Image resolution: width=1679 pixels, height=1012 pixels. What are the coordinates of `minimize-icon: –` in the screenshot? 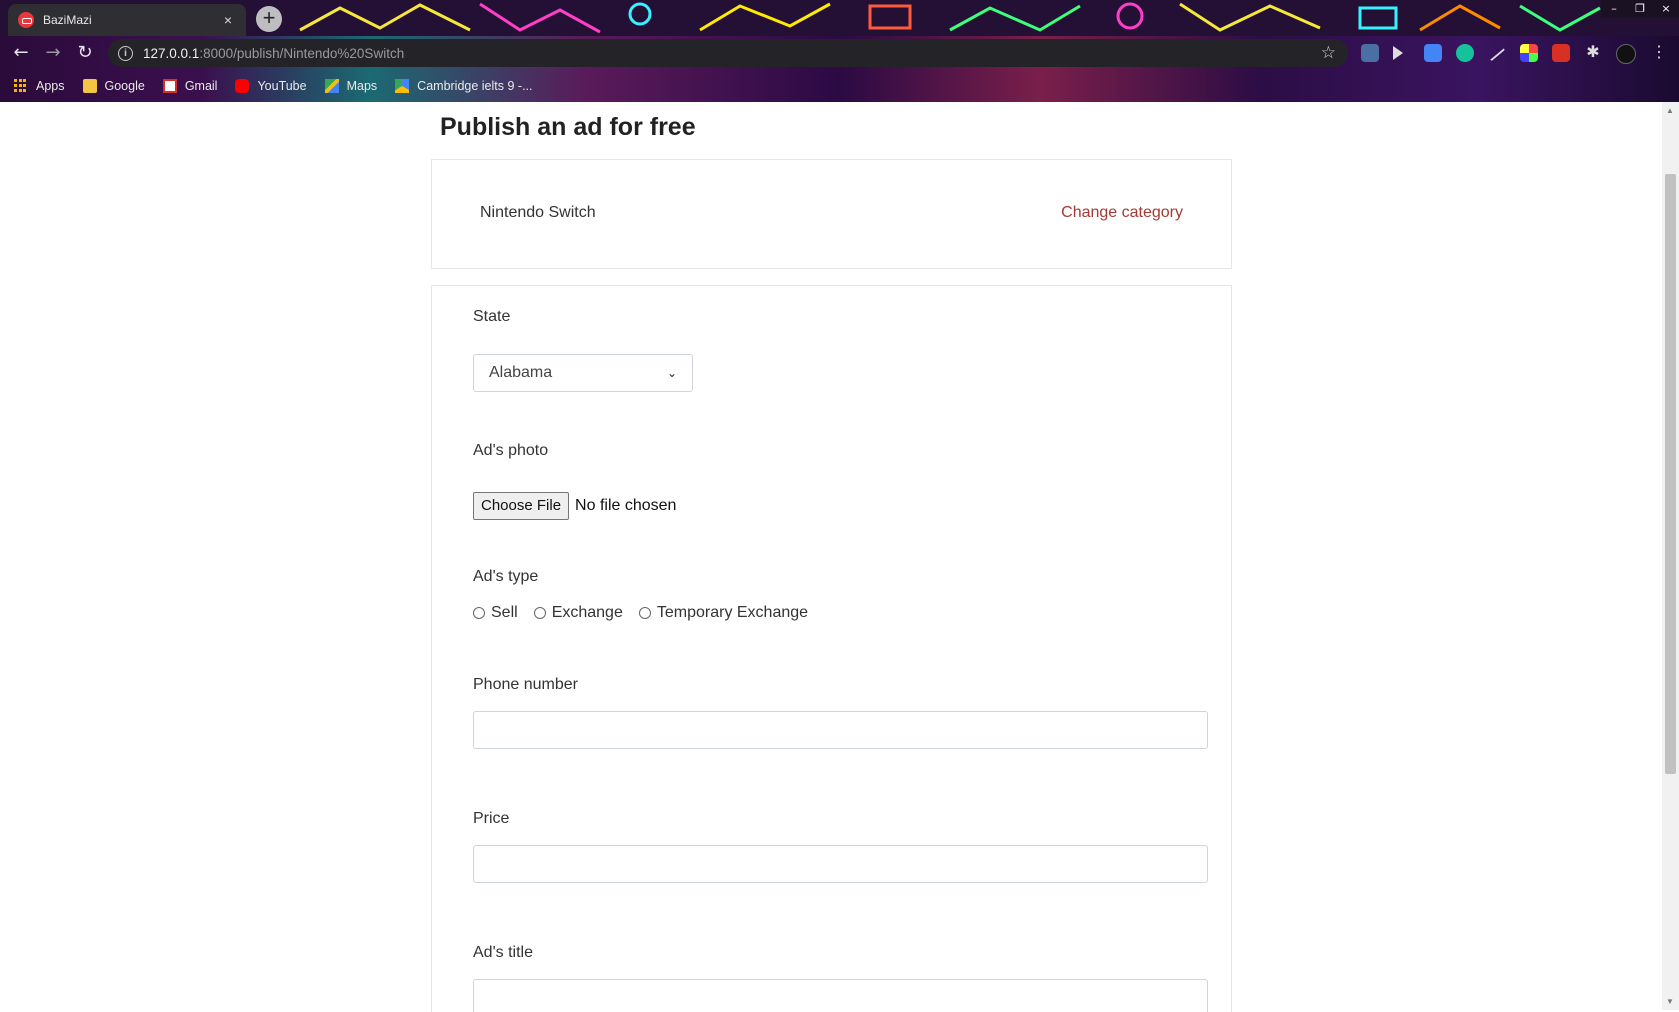 It's located at (1614, 9).